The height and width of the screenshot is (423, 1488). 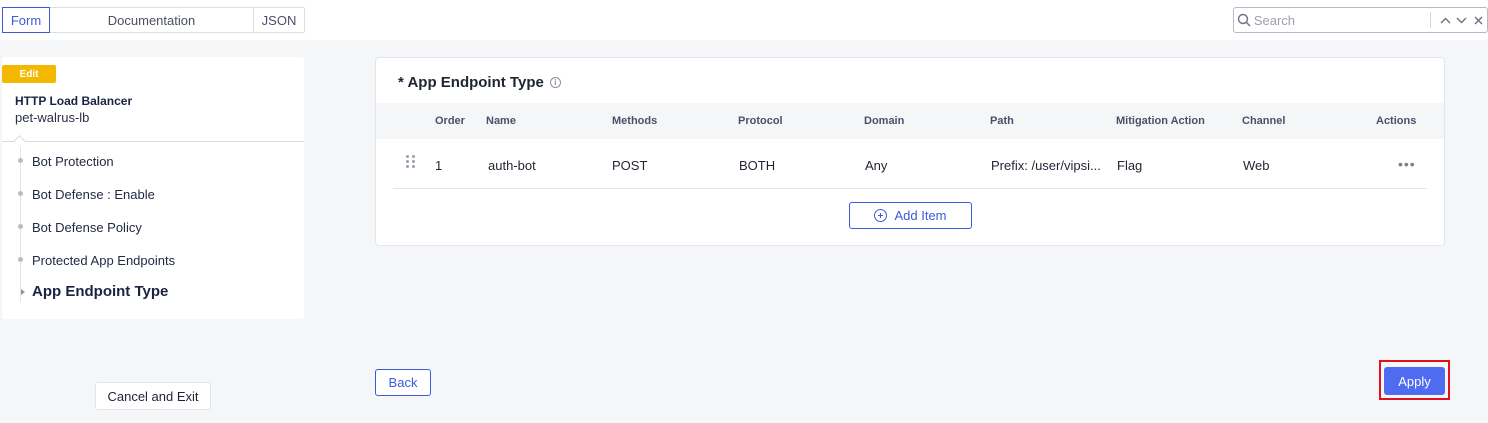 What do you see at coordinates (103, 260) in the screenshot?
I see `nav-item-protected-app-endpoints: Protected App Endpoints` at bounding box center [103, 260].